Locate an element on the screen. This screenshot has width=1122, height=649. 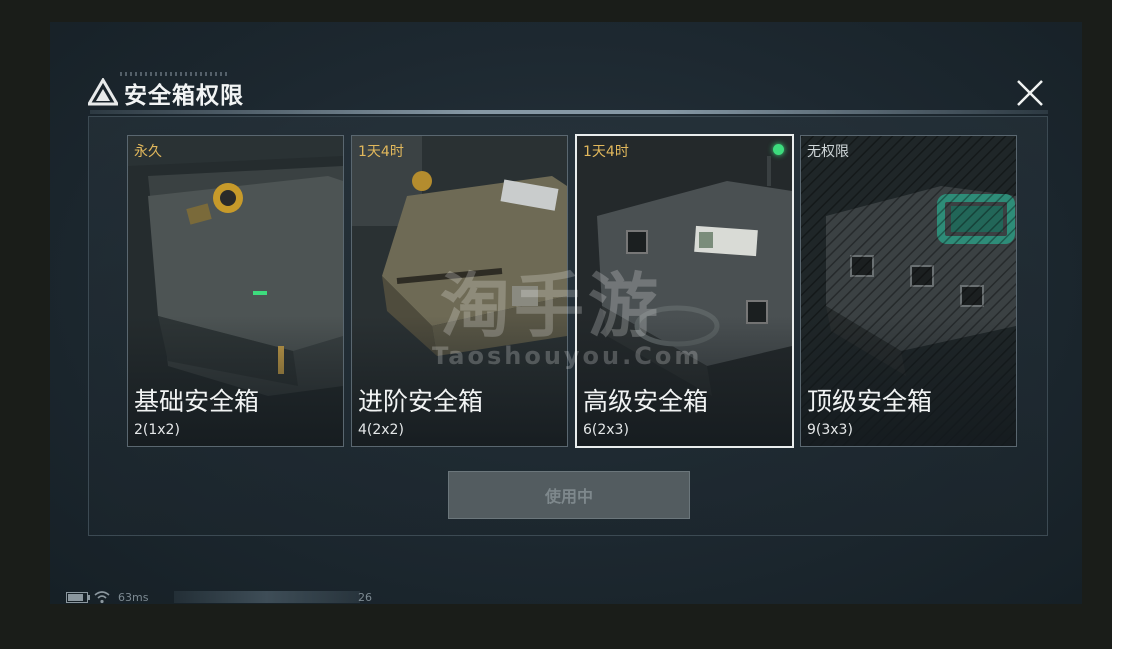
status-number: 26 is located at coordinates (365, 597).